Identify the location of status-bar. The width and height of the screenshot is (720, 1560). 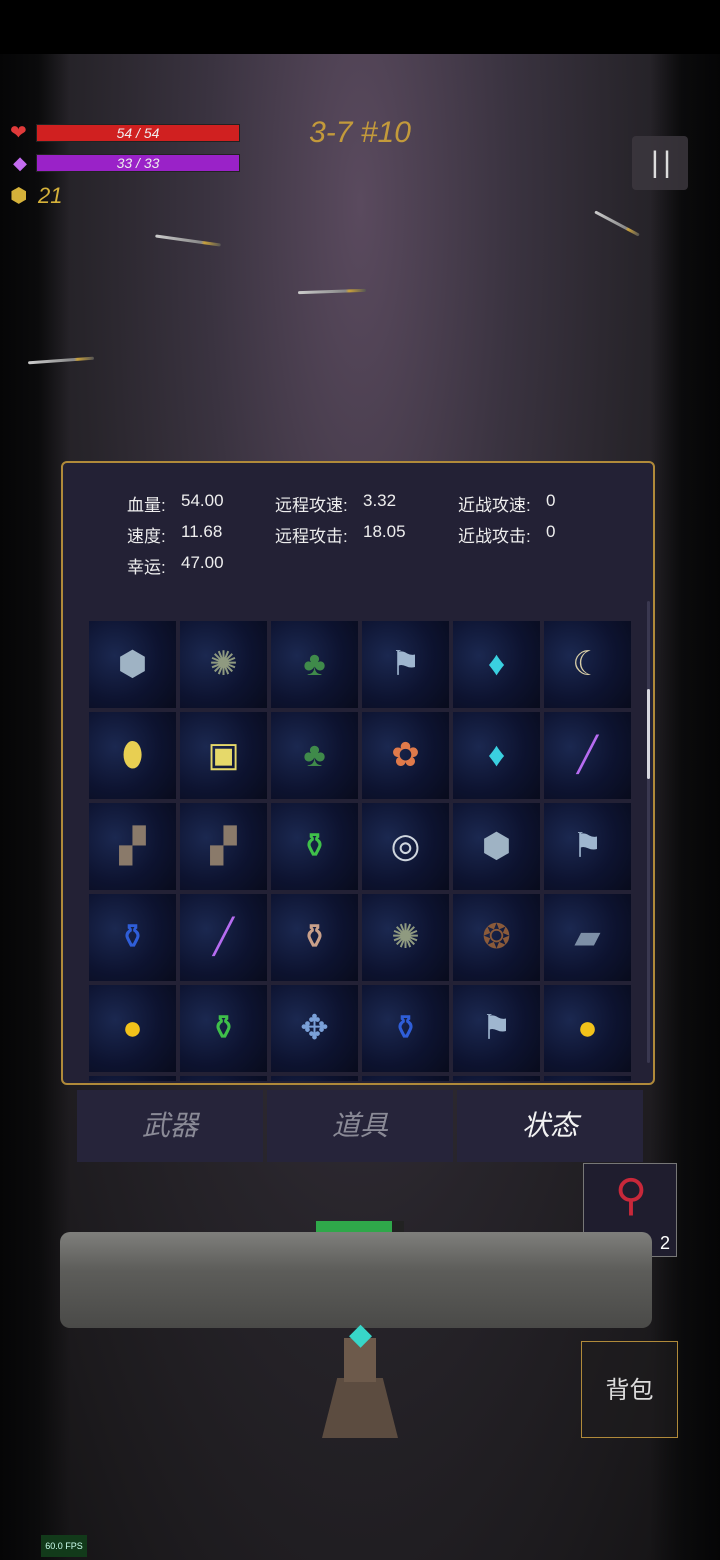
(360, 27).